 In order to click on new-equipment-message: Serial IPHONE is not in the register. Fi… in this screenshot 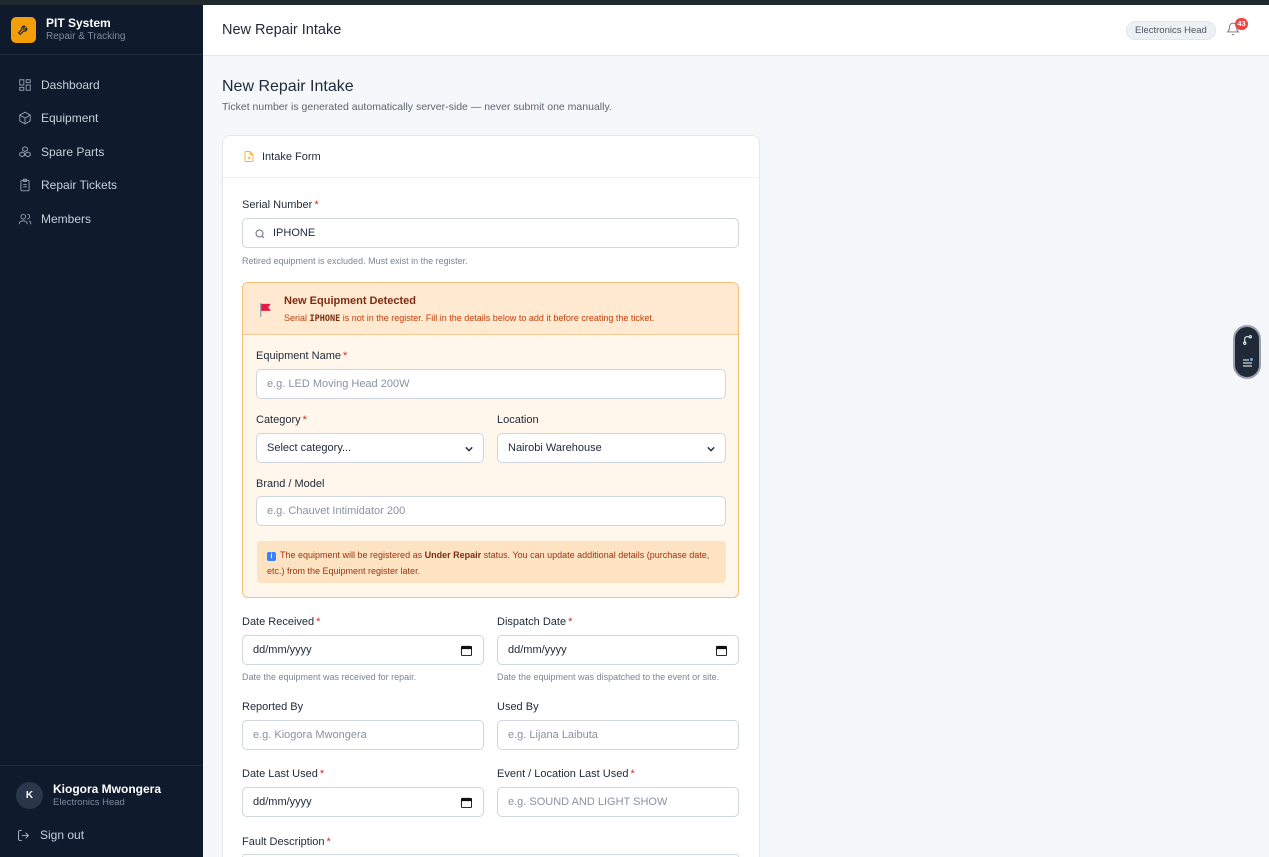, I will do `click(469, 318)`.